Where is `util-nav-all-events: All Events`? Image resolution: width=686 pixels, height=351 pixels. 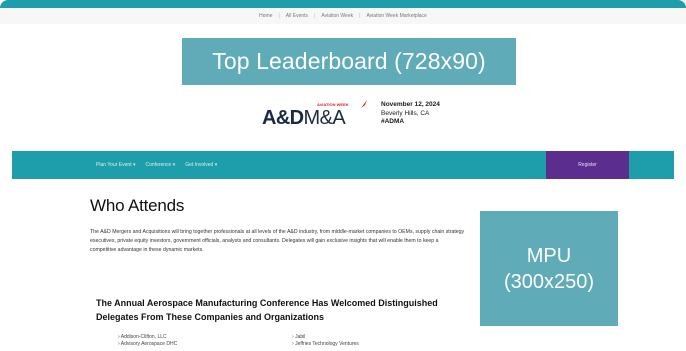 util-nav-all-events: All Events is located at coordinates (297, 16).